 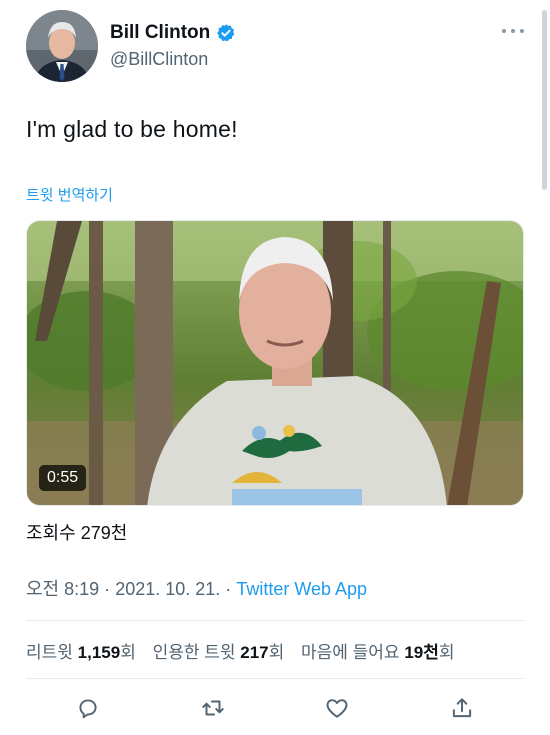 What do you see at coordinates (159, 59) in the screenshot?
I see `user-handle: @BillClinton` at bounding box center [159, 59].